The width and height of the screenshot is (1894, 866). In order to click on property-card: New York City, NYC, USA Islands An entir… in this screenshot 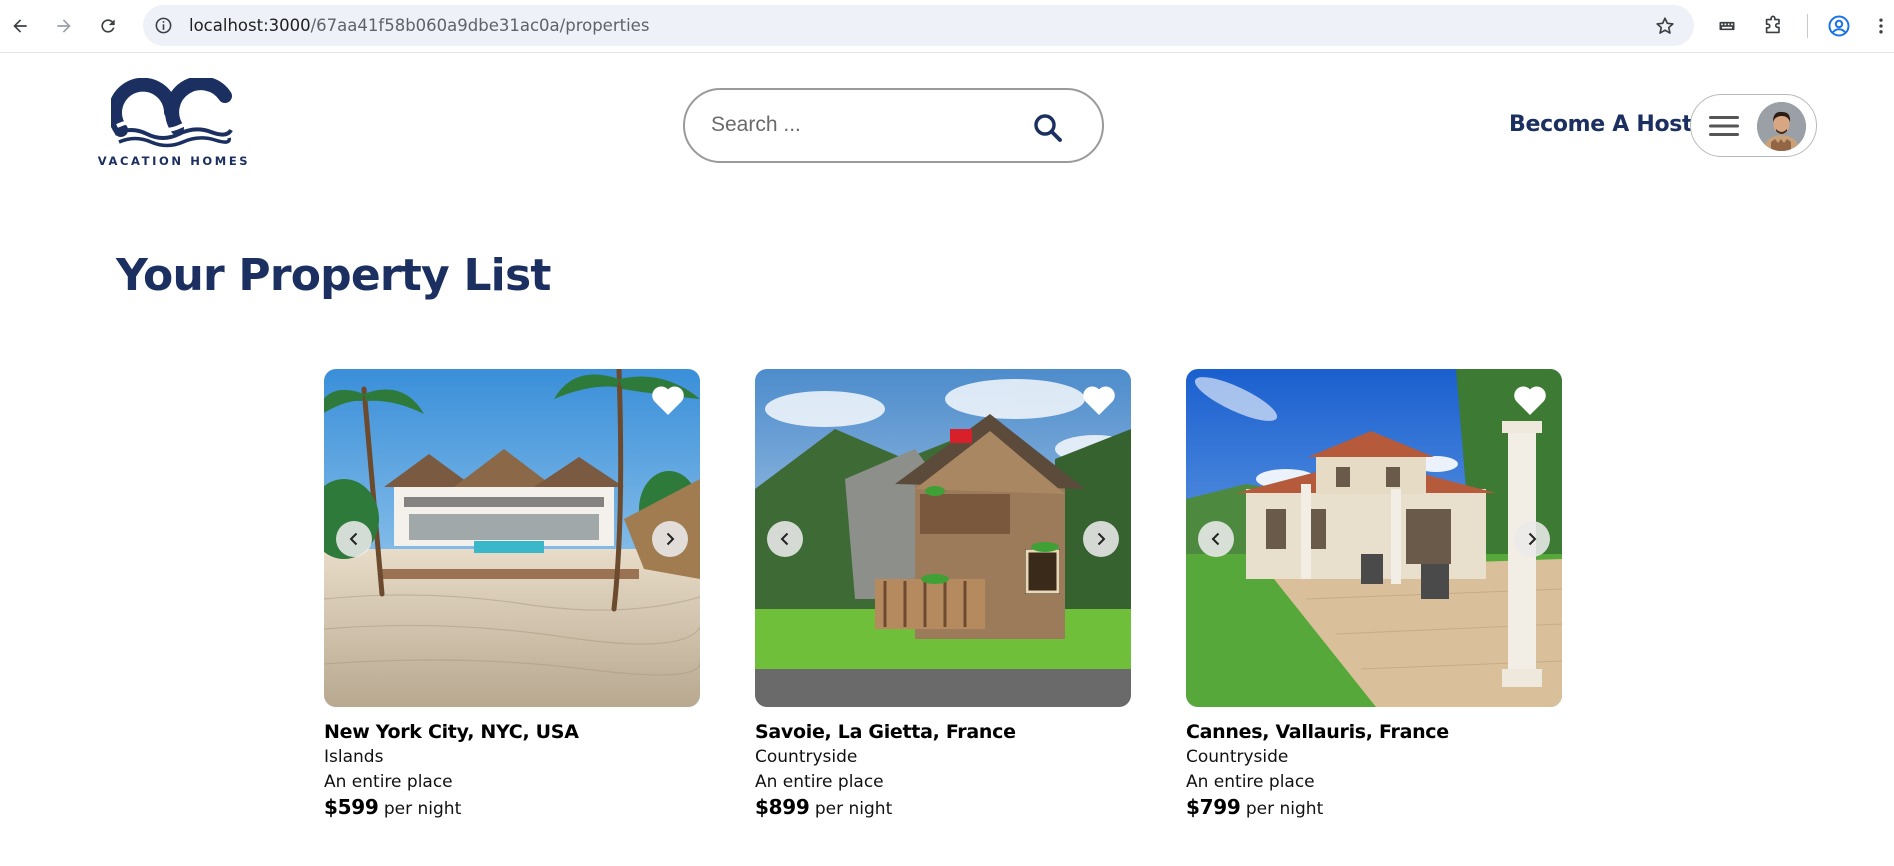, I will do `click(512, 595)`.